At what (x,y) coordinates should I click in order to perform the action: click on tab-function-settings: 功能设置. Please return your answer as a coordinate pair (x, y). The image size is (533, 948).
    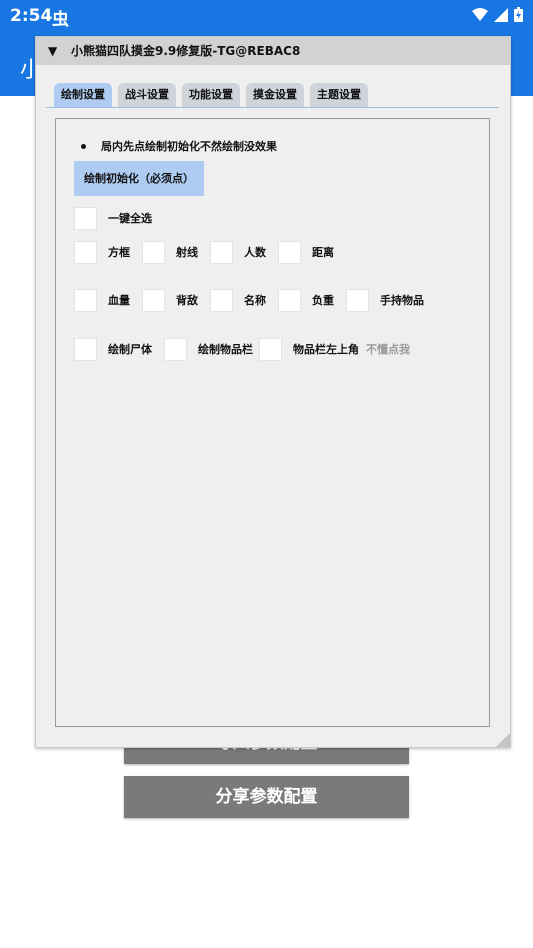
    Looking at the image, I should click on (211, 95).